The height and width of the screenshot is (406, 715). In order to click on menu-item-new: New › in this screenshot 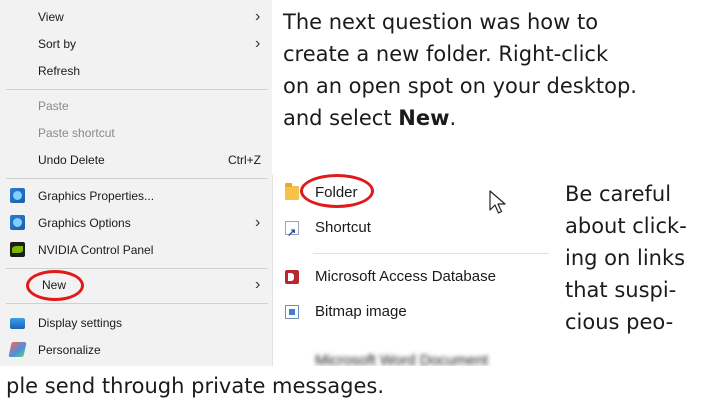, I will do `click(136, 285)`.